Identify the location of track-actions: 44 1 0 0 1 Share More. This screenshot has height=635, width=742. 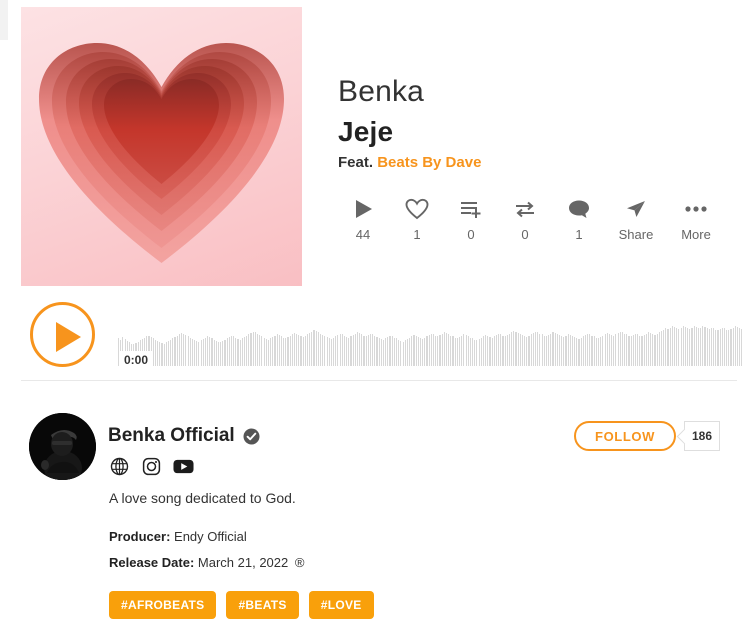
(531, 219).